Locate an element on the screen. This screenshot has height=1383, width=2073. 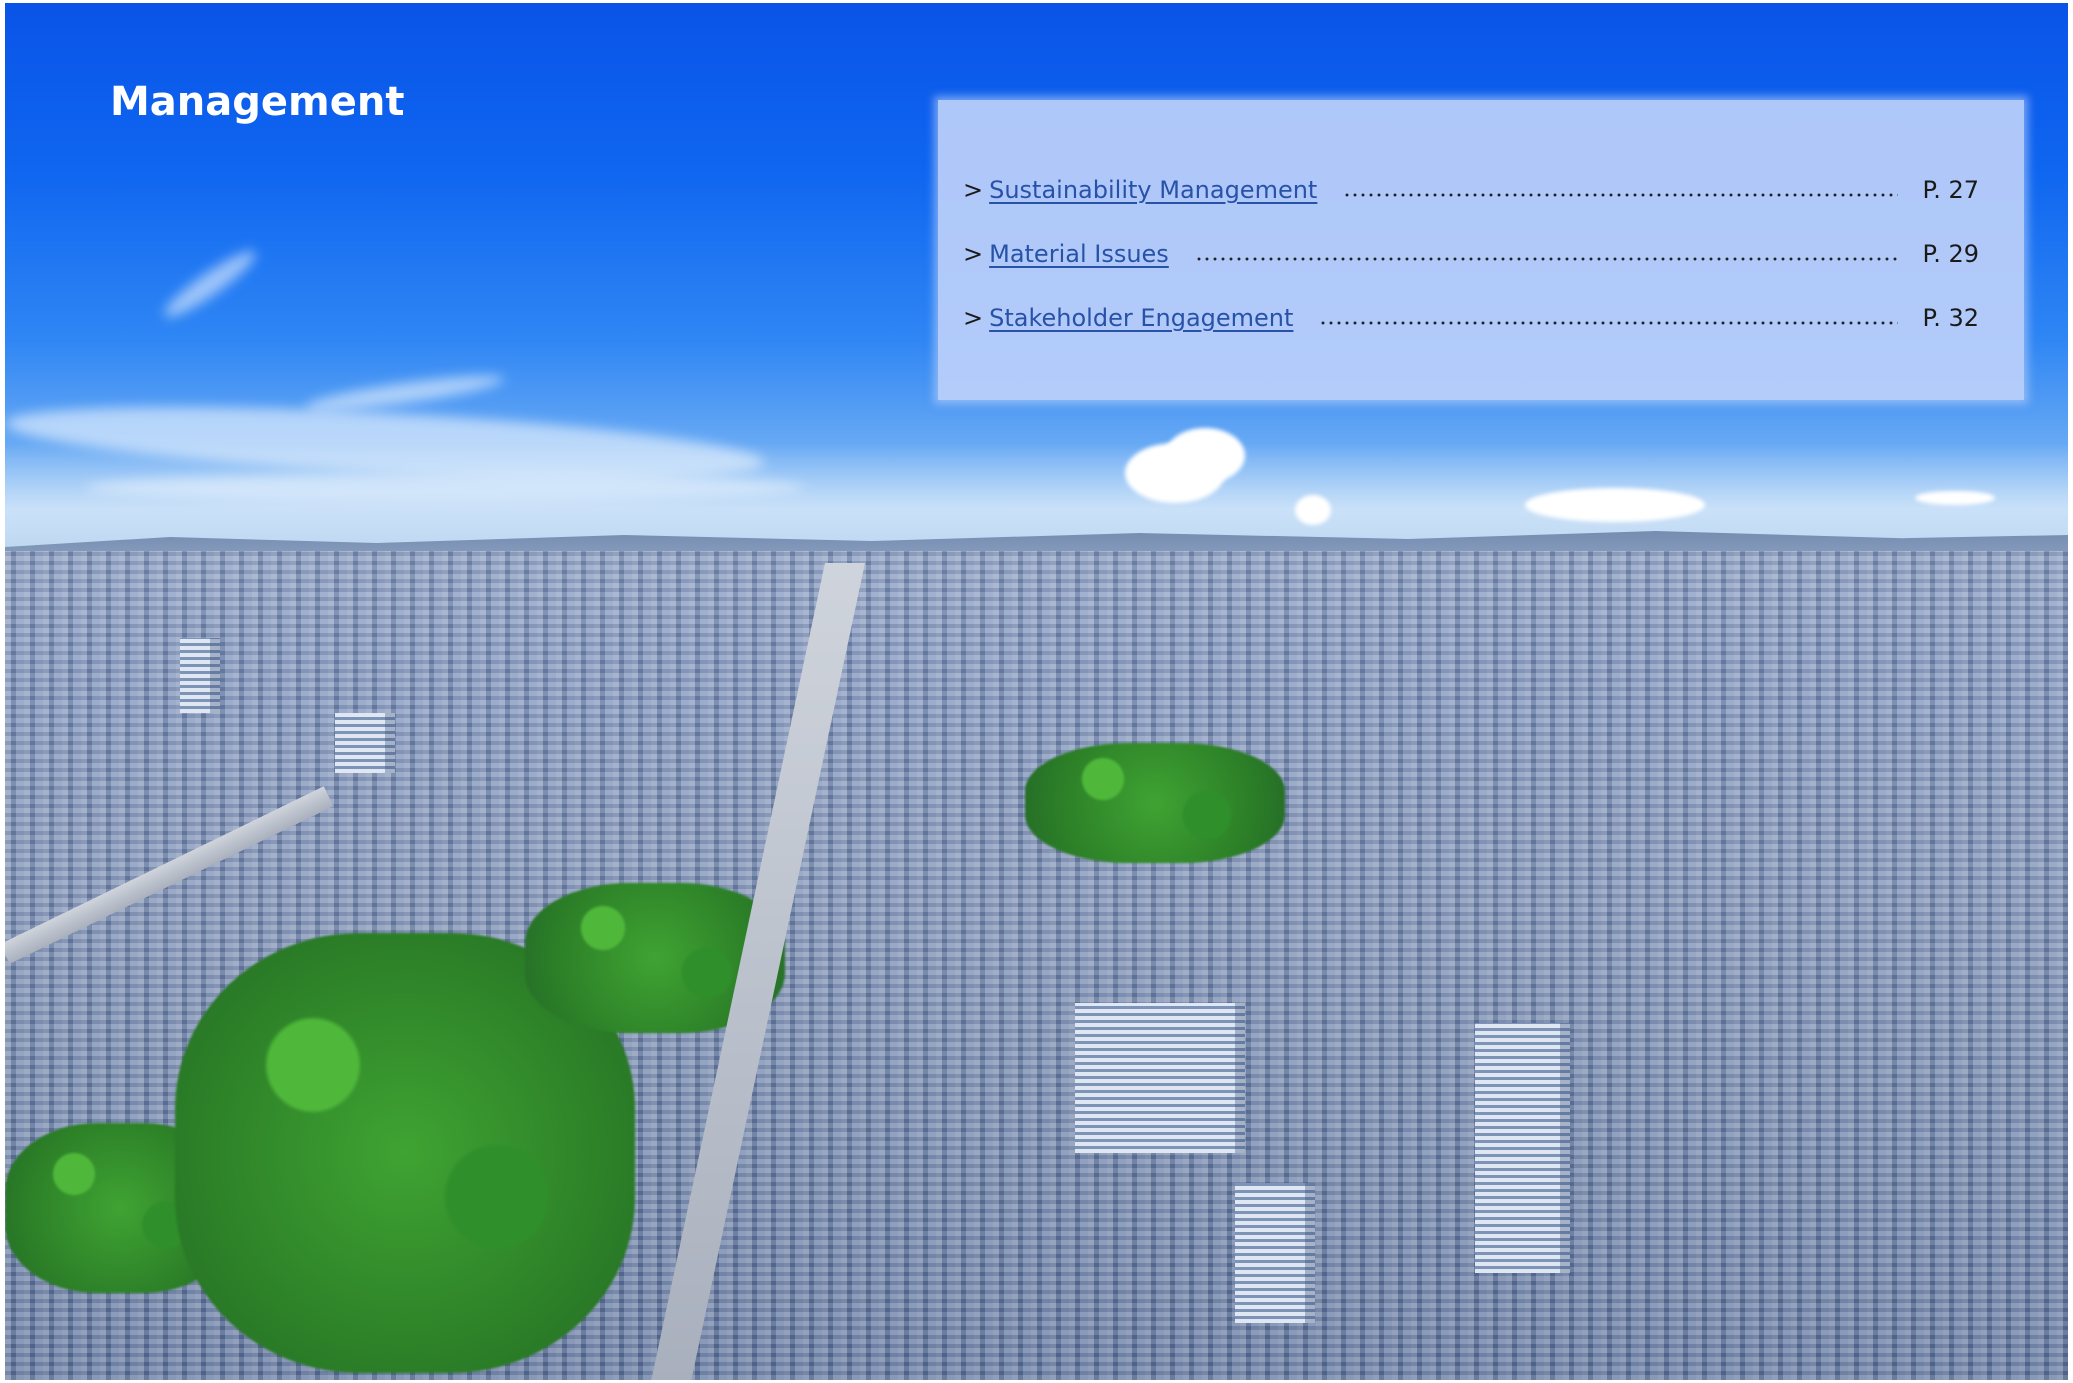
toc-link-material-issues: Material Issues is located at coordinates (1079, 254).